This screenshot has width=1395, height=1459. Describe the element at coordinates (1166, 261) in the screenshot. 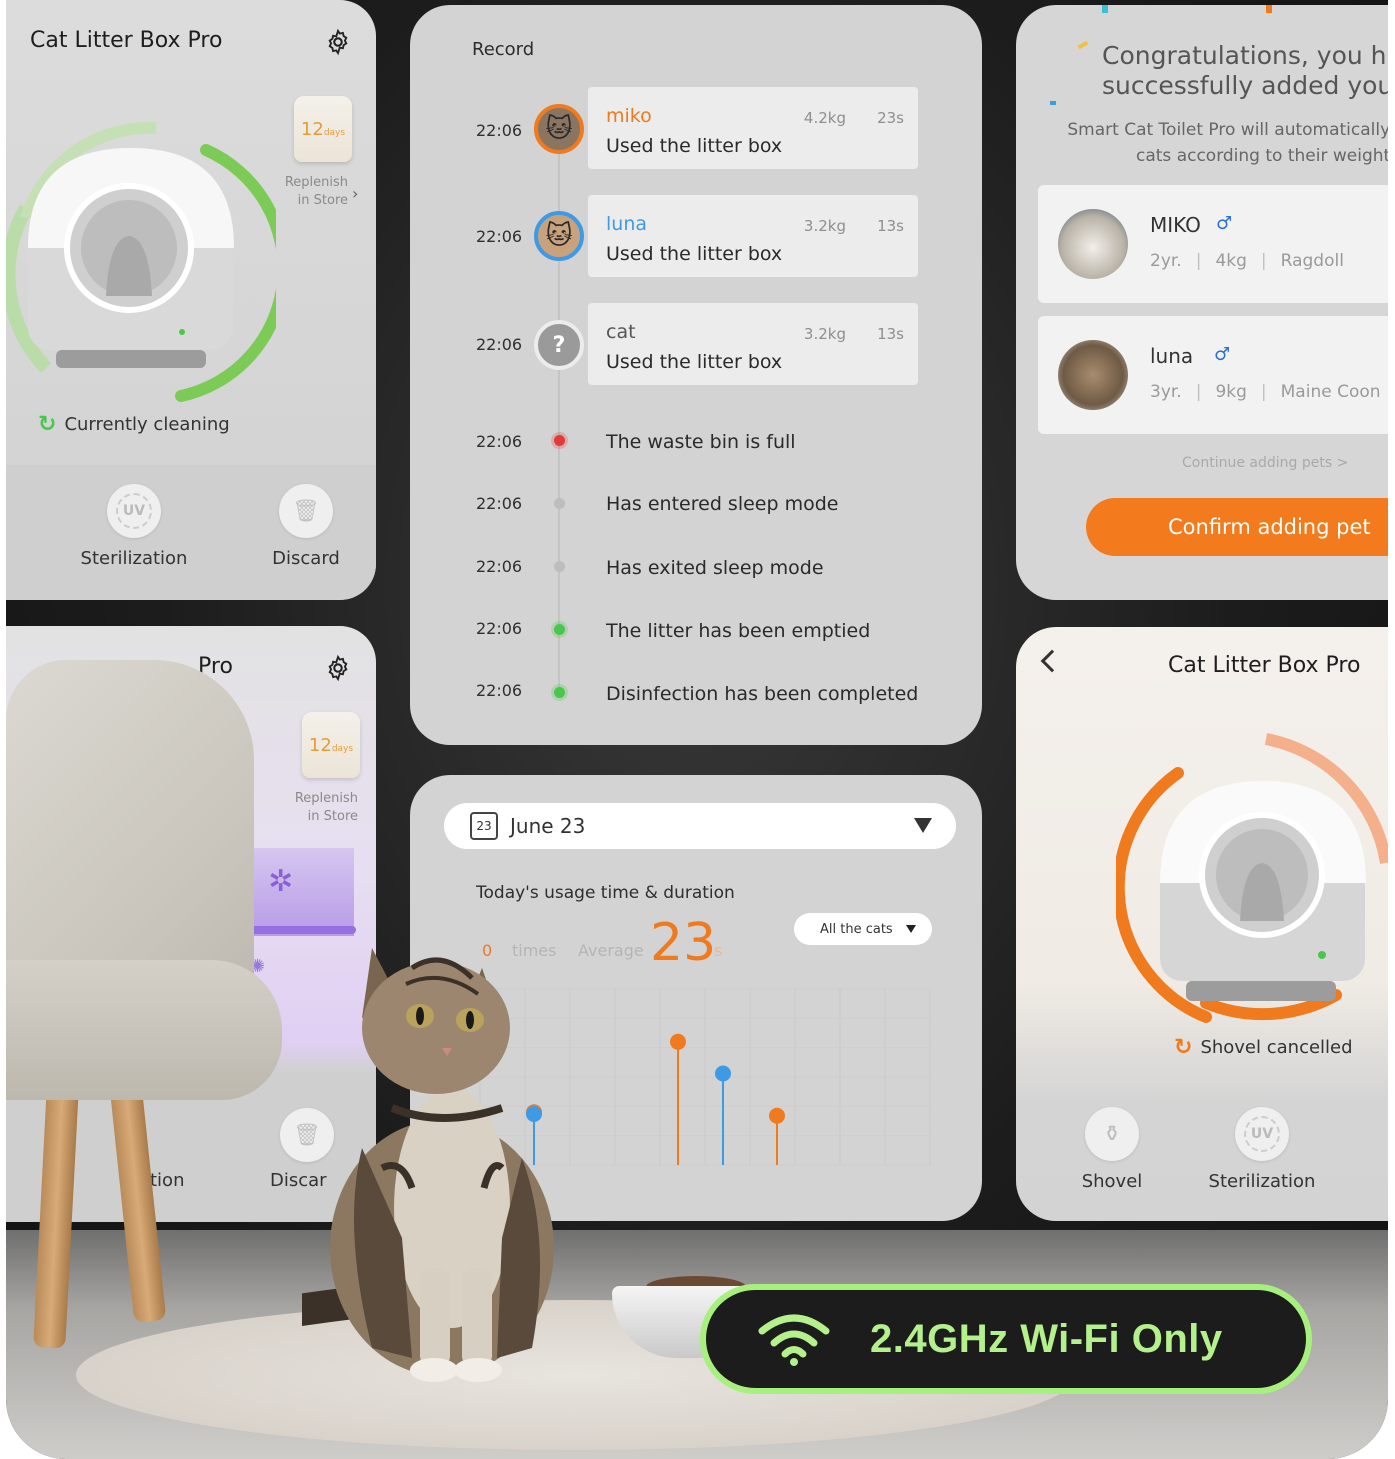

I see `pet-age: 2yr.` at that location.